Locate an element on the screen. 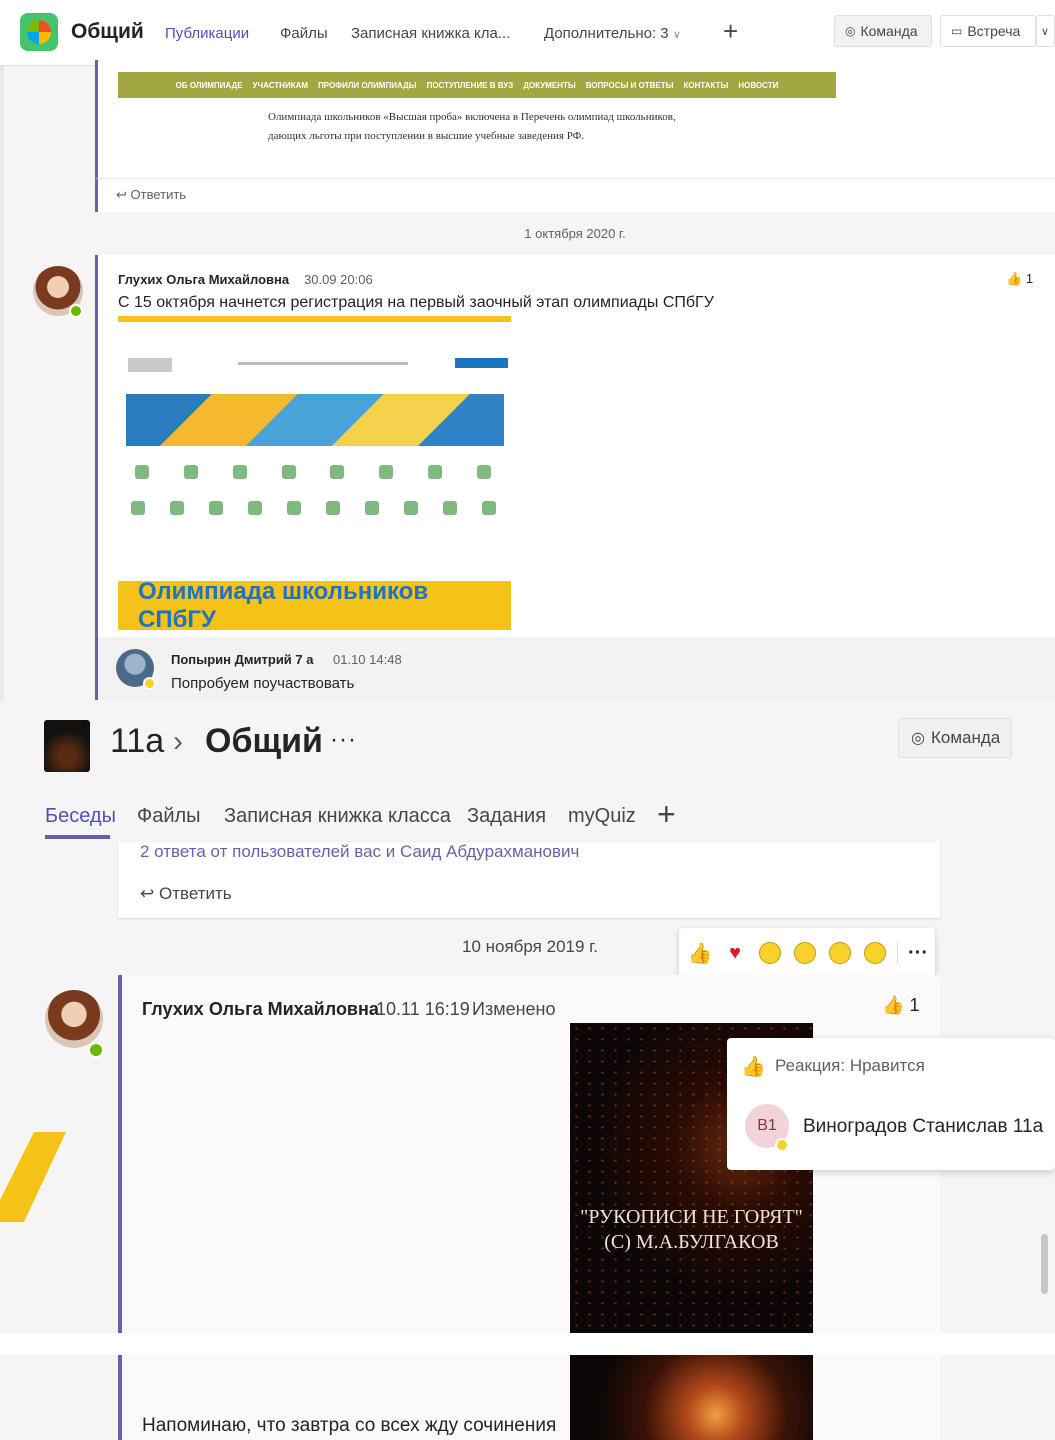  angry-reaction-icon is located at coordinates (875, 953).